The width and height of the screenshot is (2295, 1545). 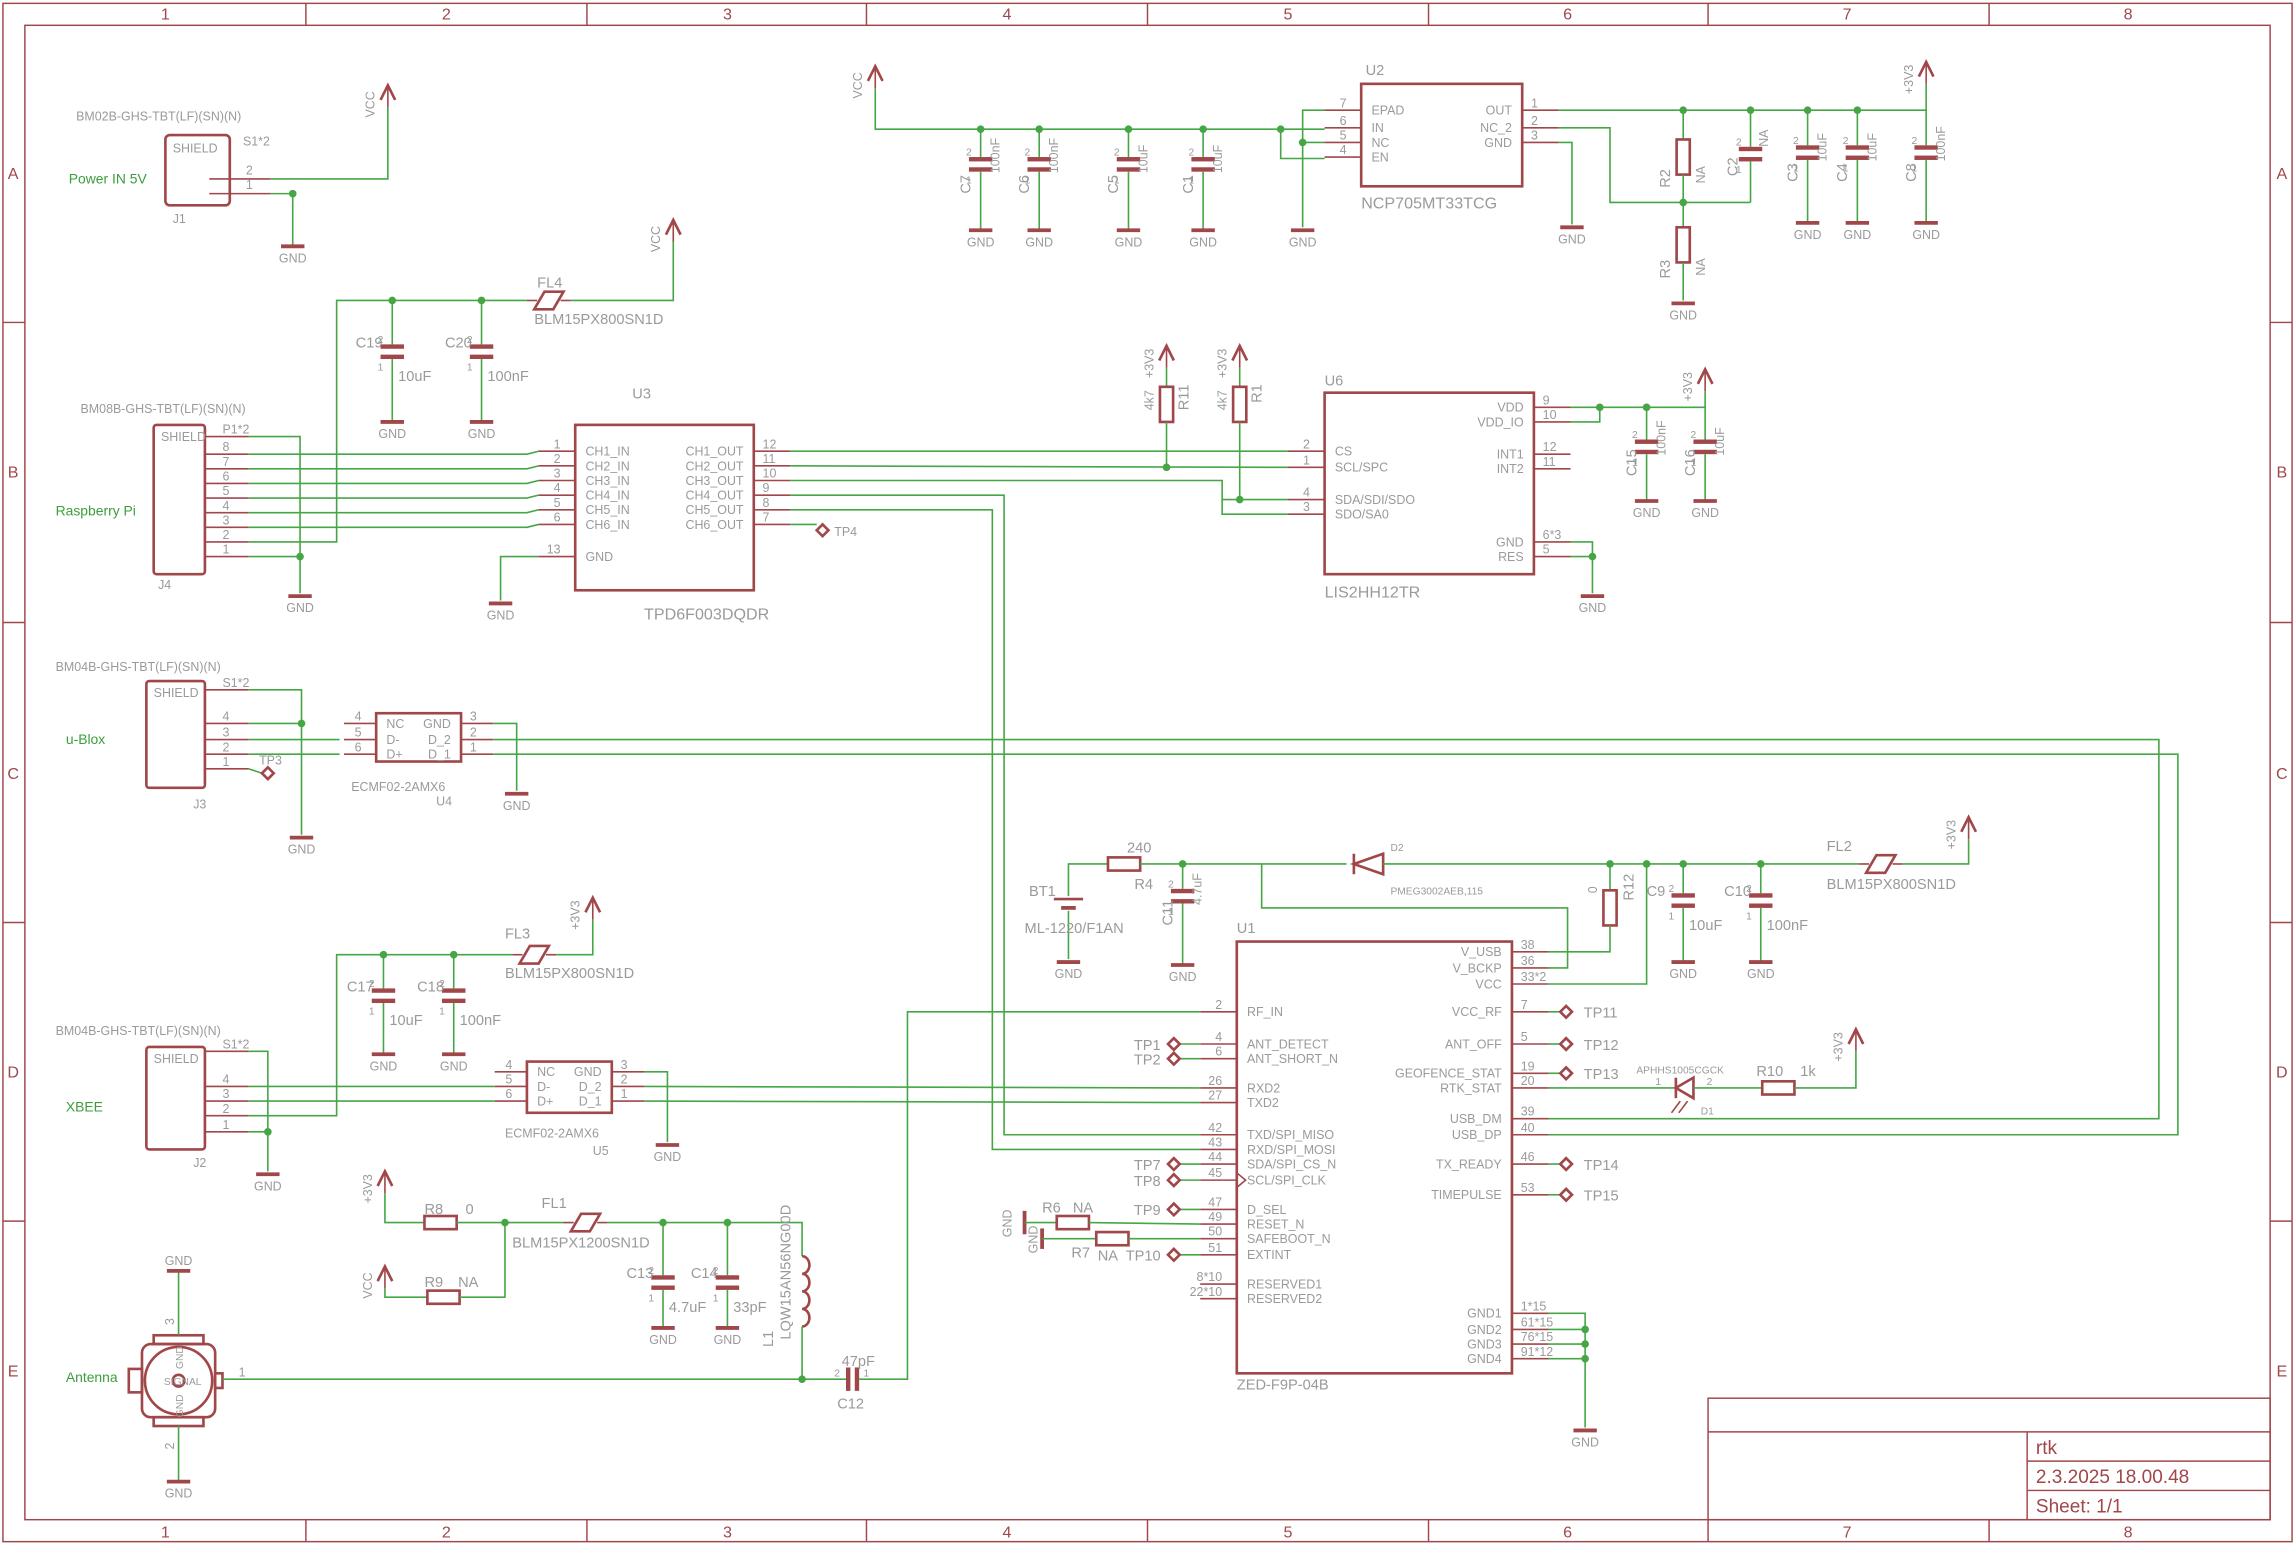 What do you see at coordinates (179, 499) in the screenshot?
I see `connector-body-j4` at bounding box center [179, 499].